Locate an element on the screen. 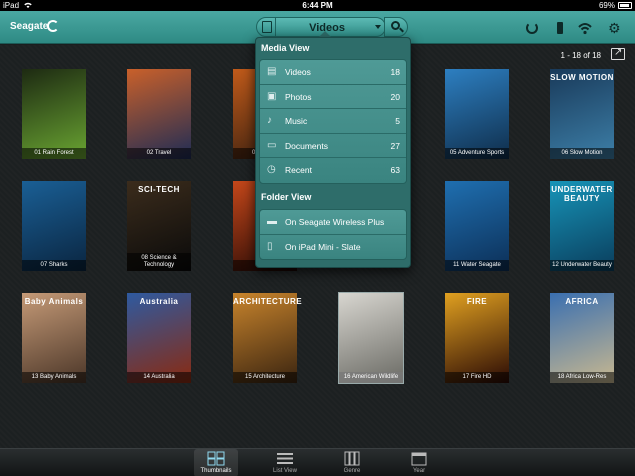 The height and width of the screenshot is (476, 635). thumbnail-caption: 02 Travel is located at coordinates (159, 153).